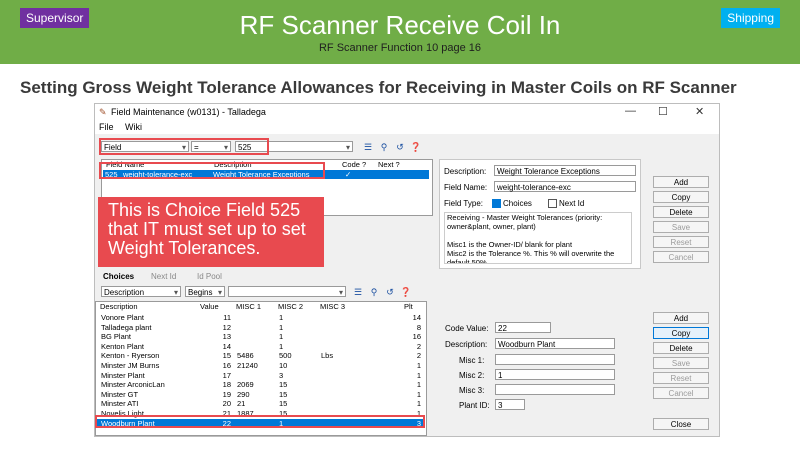 This screenshot has width=800, height=450. Describe the element at coordinates (681, 393) in the screenshot. I see `cancel-choice-button: Cancel` at that location.